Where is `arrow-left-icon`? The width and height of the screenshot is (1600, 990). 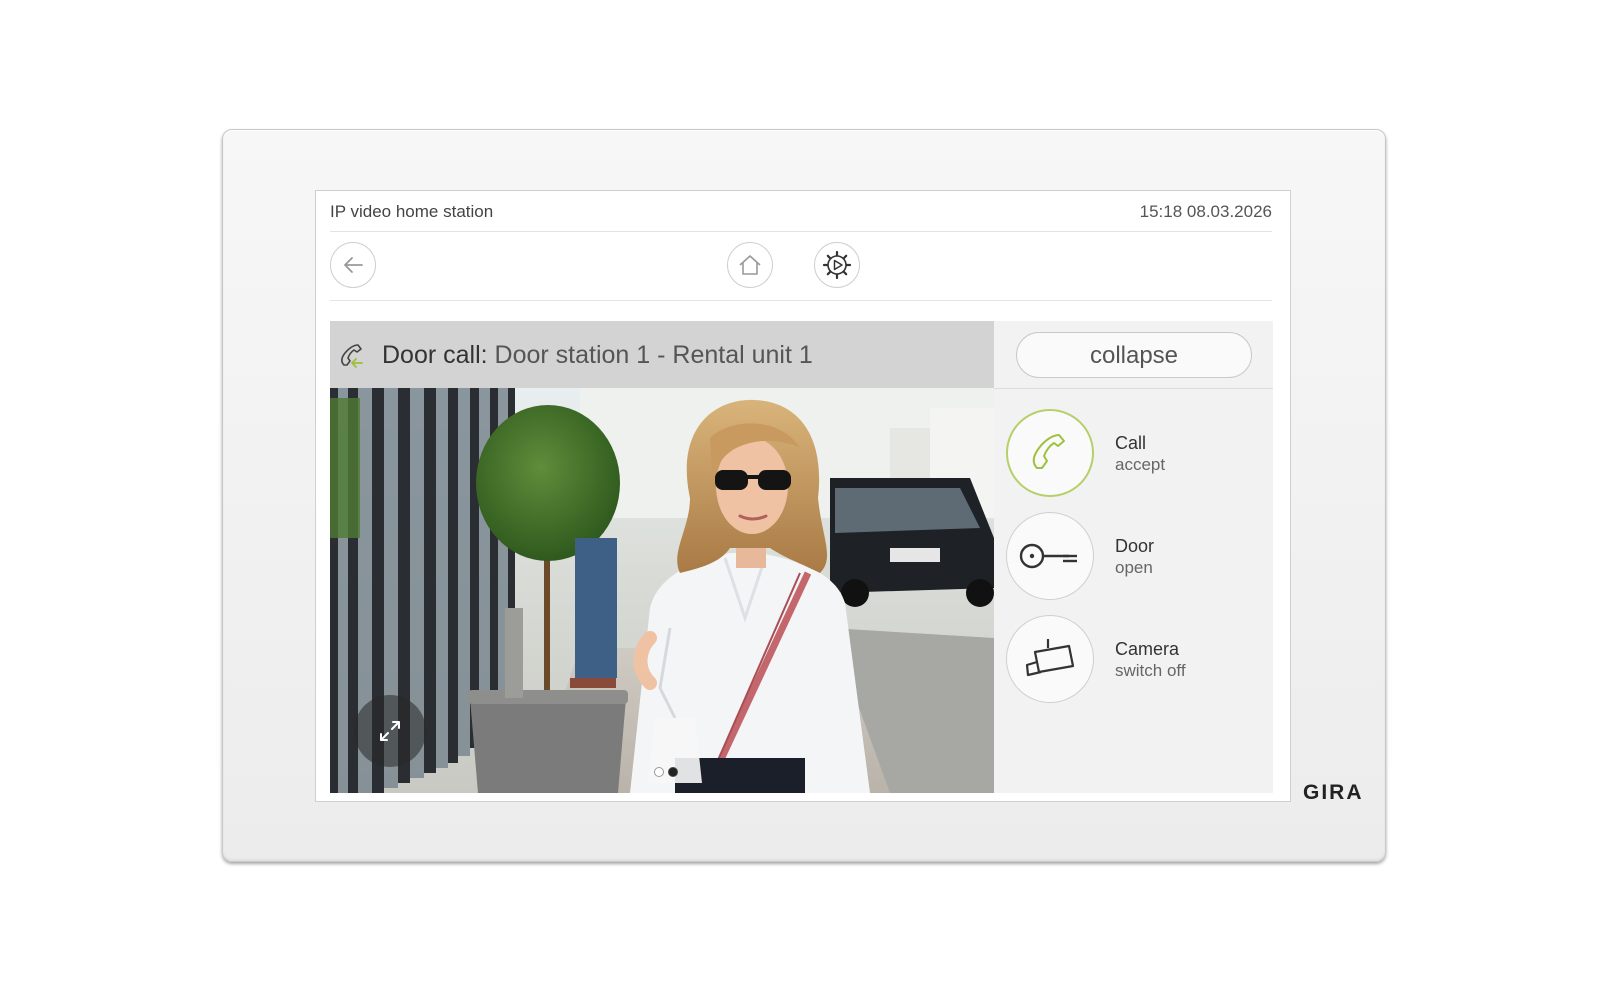 arrow-left-icon is located at coordinates (353, 265).